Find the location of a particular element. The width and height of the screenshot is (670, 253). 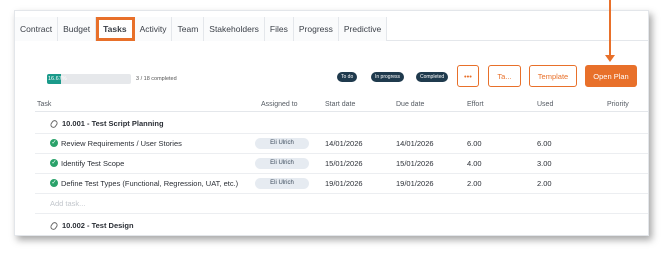

col-due: Due date is located at coordinates (410, 104).